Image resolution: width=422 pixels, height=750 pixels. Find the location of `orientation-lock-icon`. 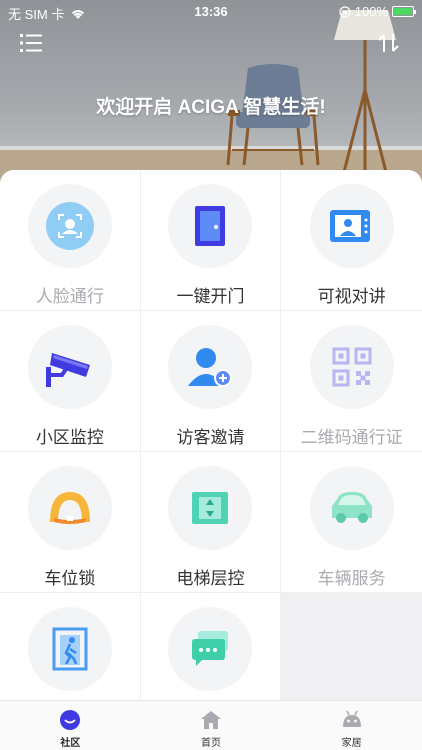

orientation-lock-icon is located at coordinates (345, 11).